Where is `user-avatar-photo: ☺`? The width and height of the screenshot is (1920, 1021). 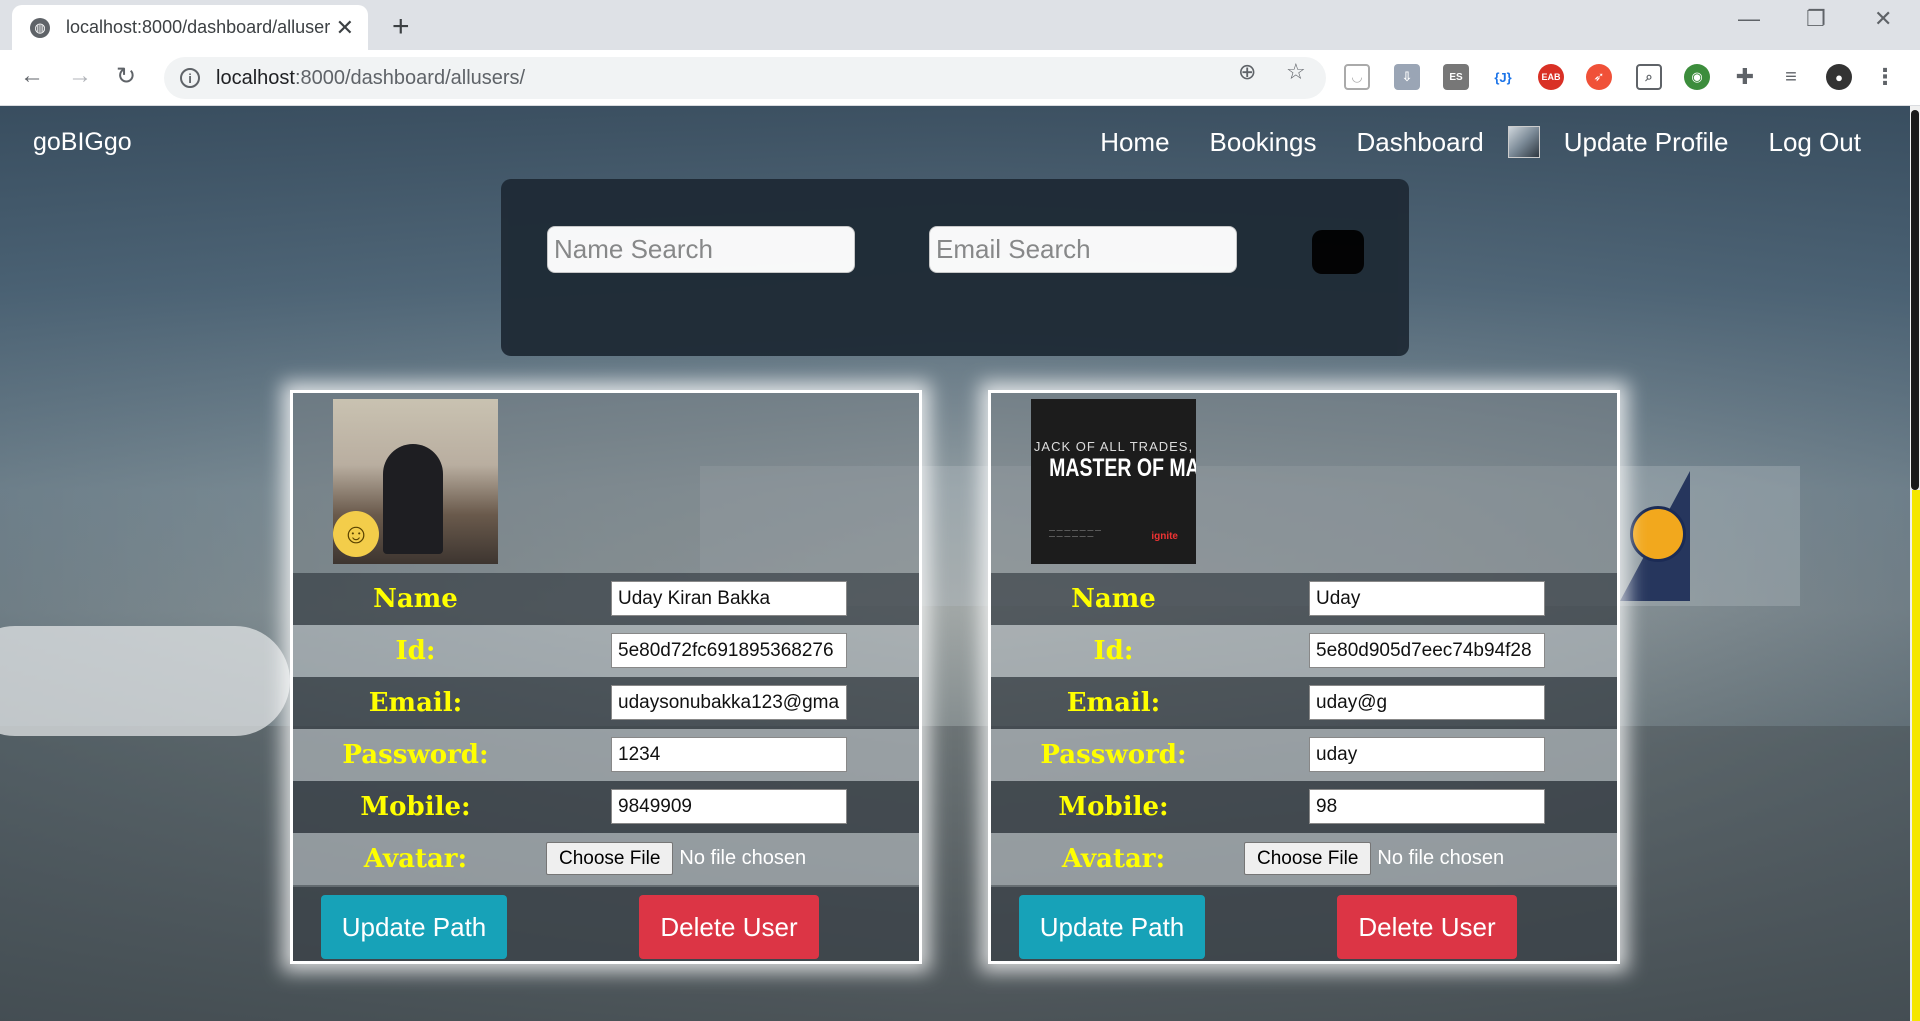 user-avatar-photo: ☺ is located at coordinates (415, 481).